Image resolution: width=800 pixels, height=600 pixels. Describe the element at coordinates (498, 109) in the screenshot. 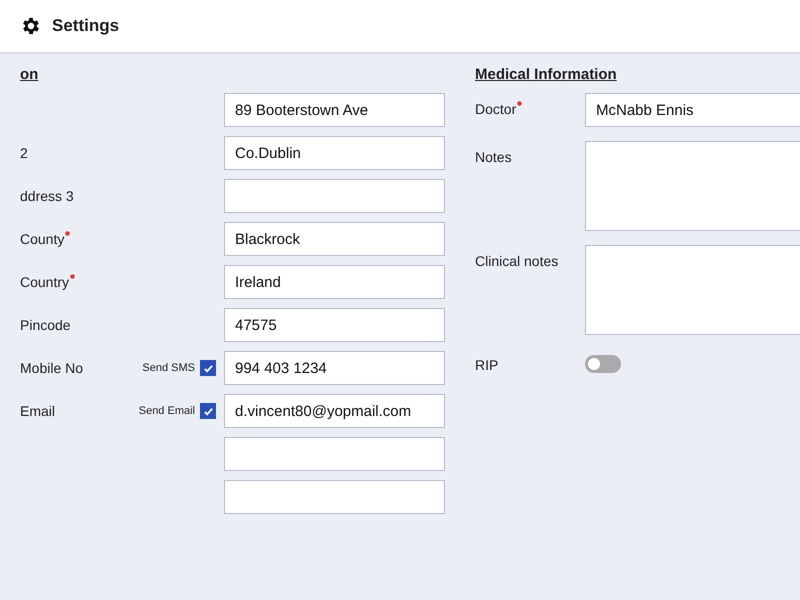

I see `field-label: Doctor` at that location.